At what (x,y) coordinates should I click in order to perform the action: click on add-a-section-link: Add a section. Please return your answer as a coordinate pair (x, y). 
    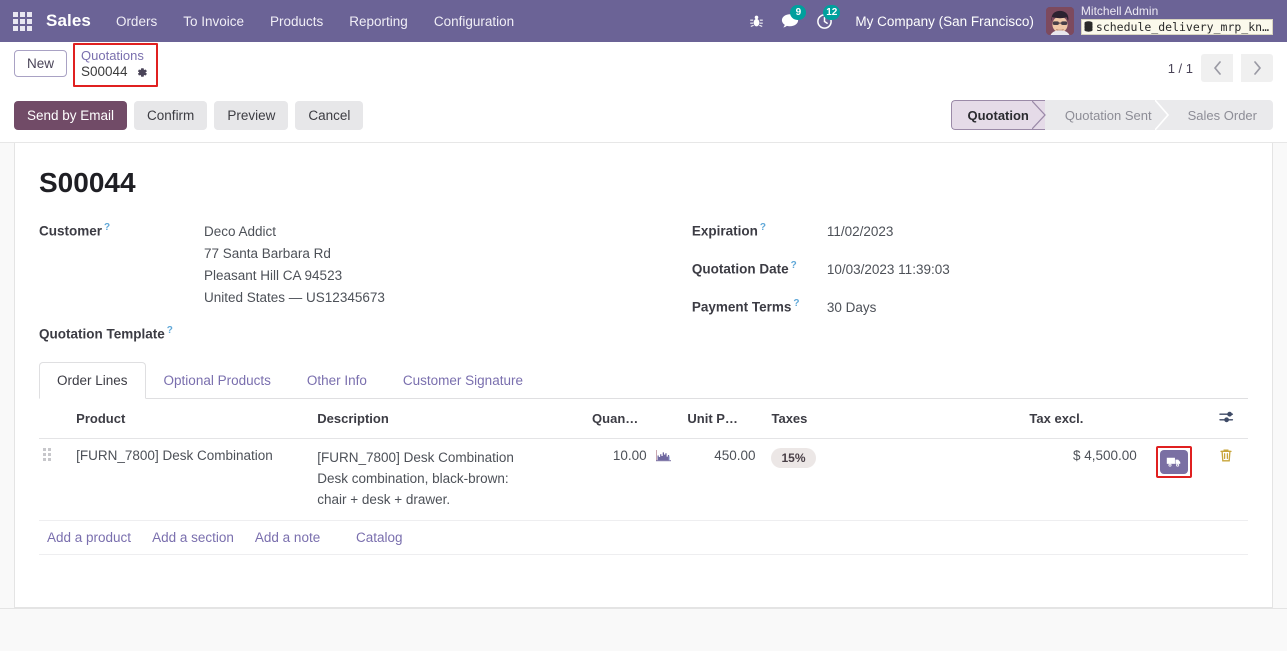
    Looking at the image, I should click on (193, 537).